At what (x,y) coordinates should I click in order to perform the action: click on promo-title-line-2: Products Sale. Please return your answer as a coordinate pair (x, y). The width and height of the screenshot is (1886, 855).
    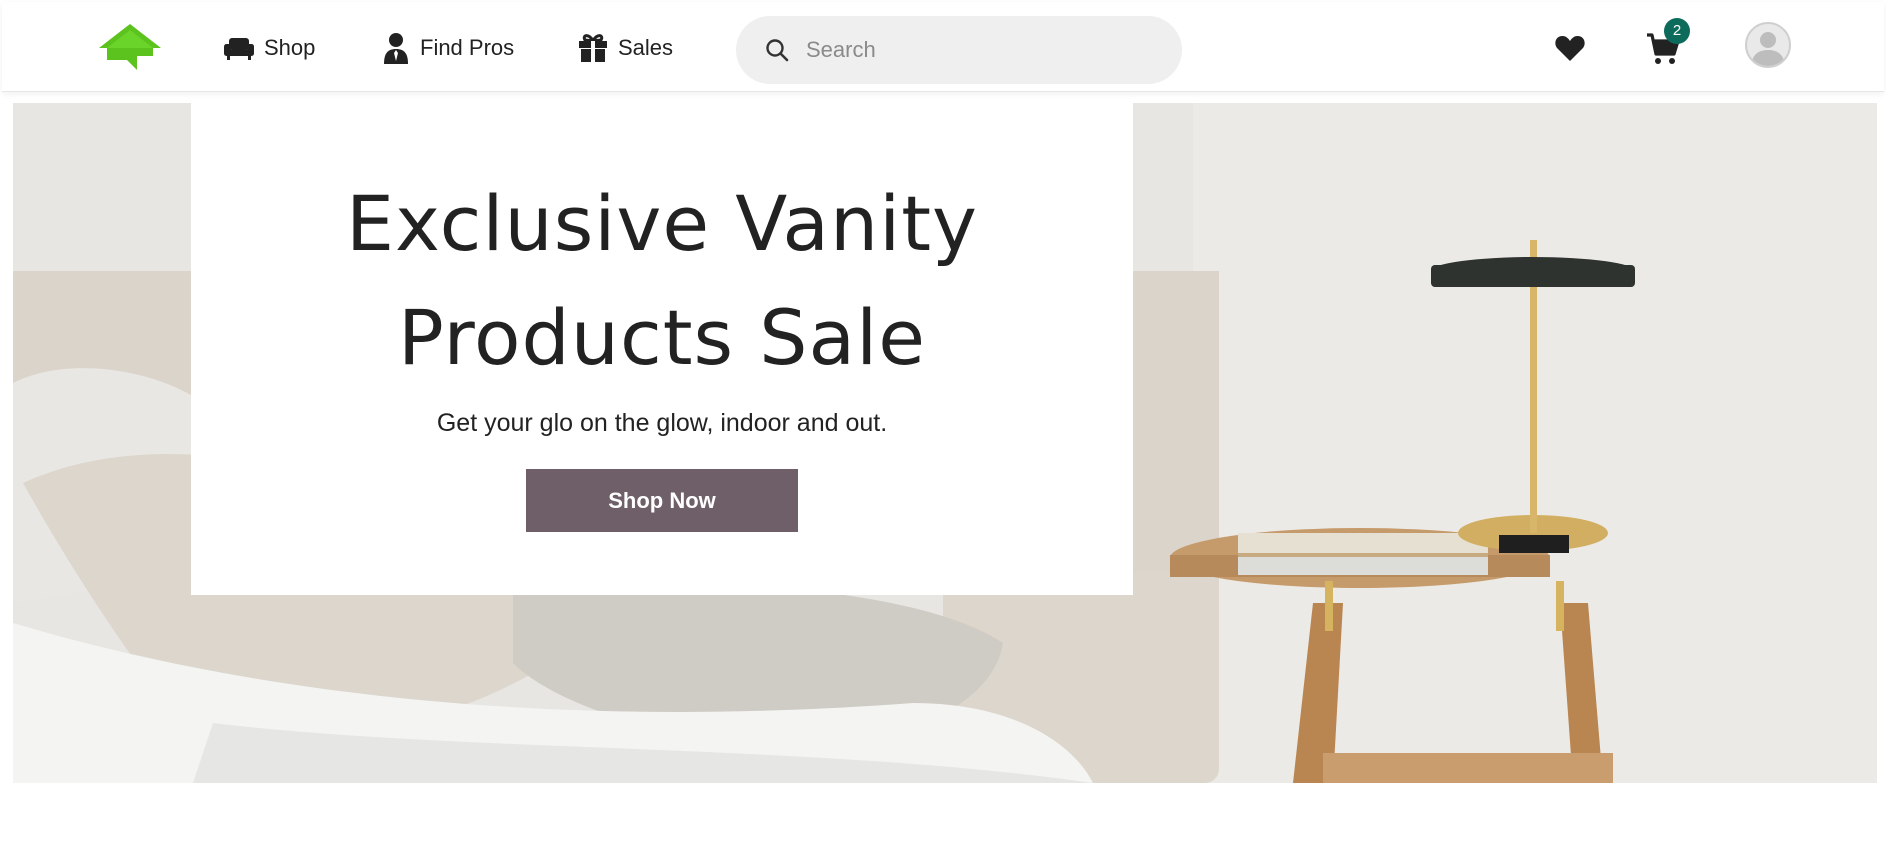
    Looking at the image, I should click on (661, 337).